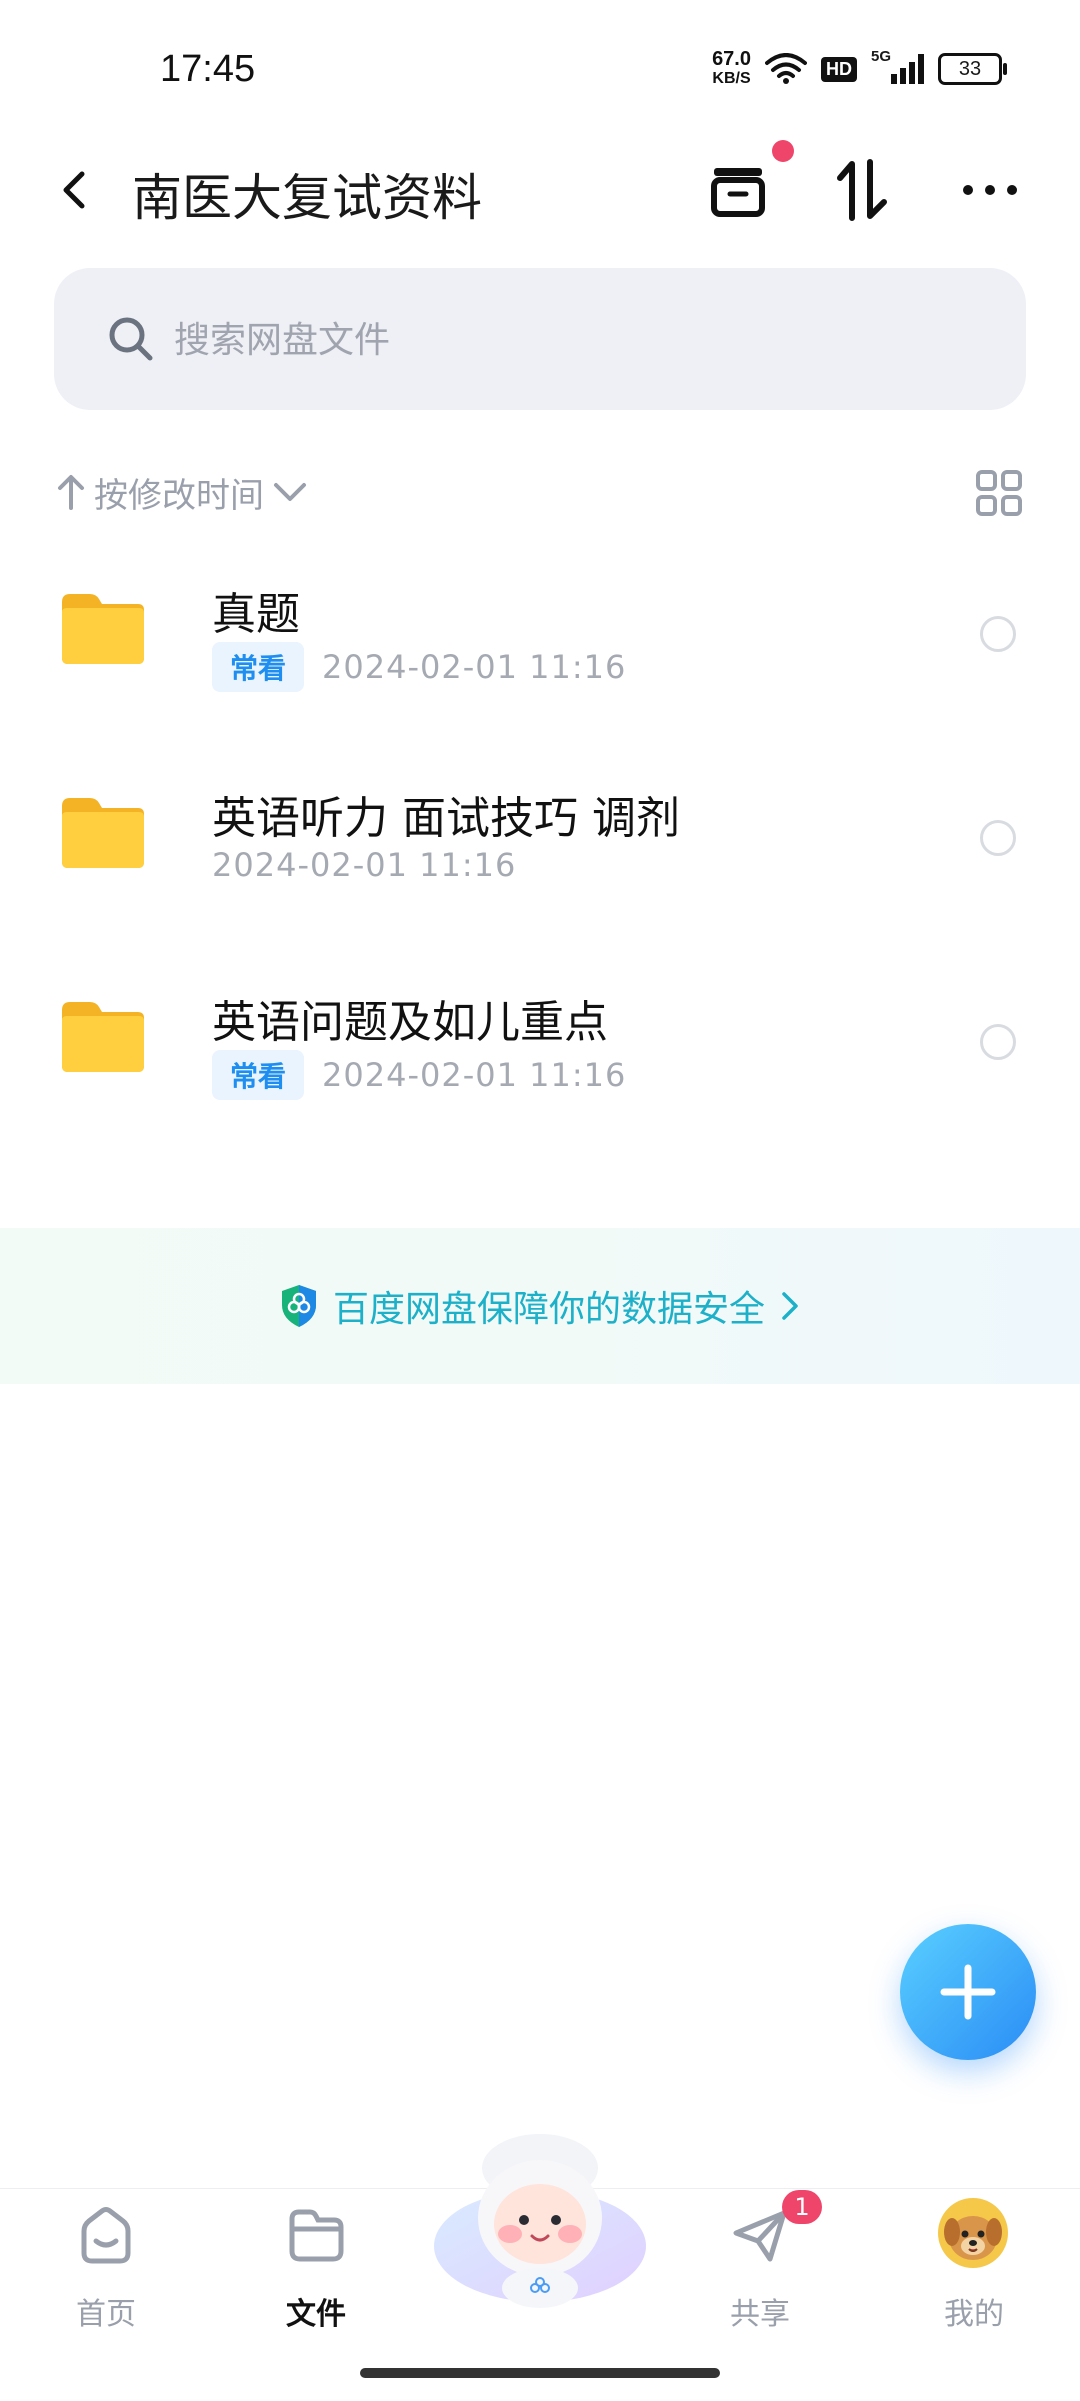 This screenshot has height=2401, width=1080. What do you see at coordinates (540, 2221) in the screenshot?
I see `mascot-icon` at bounding box center [540, 2221].